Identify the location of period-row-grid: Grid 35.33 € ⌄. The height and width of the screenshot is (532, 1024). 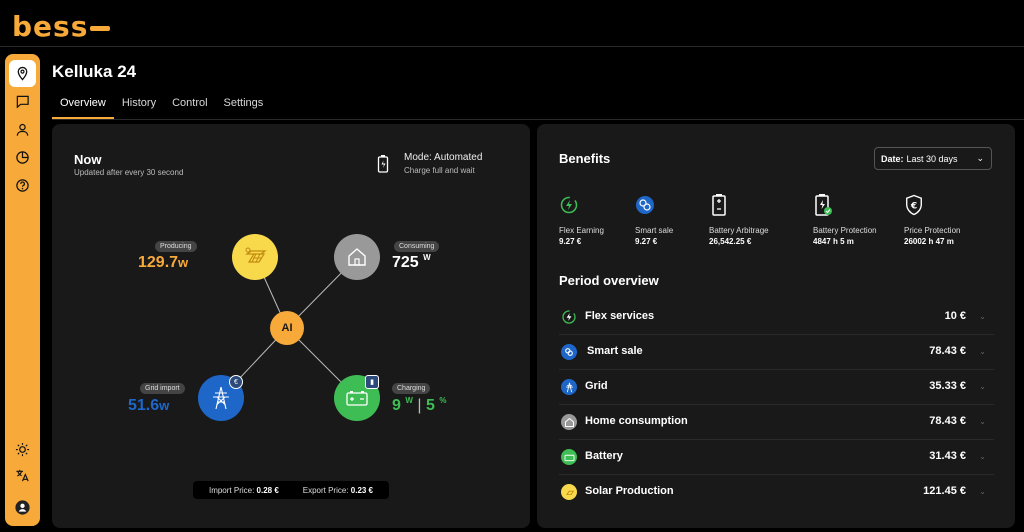
(776, 388).